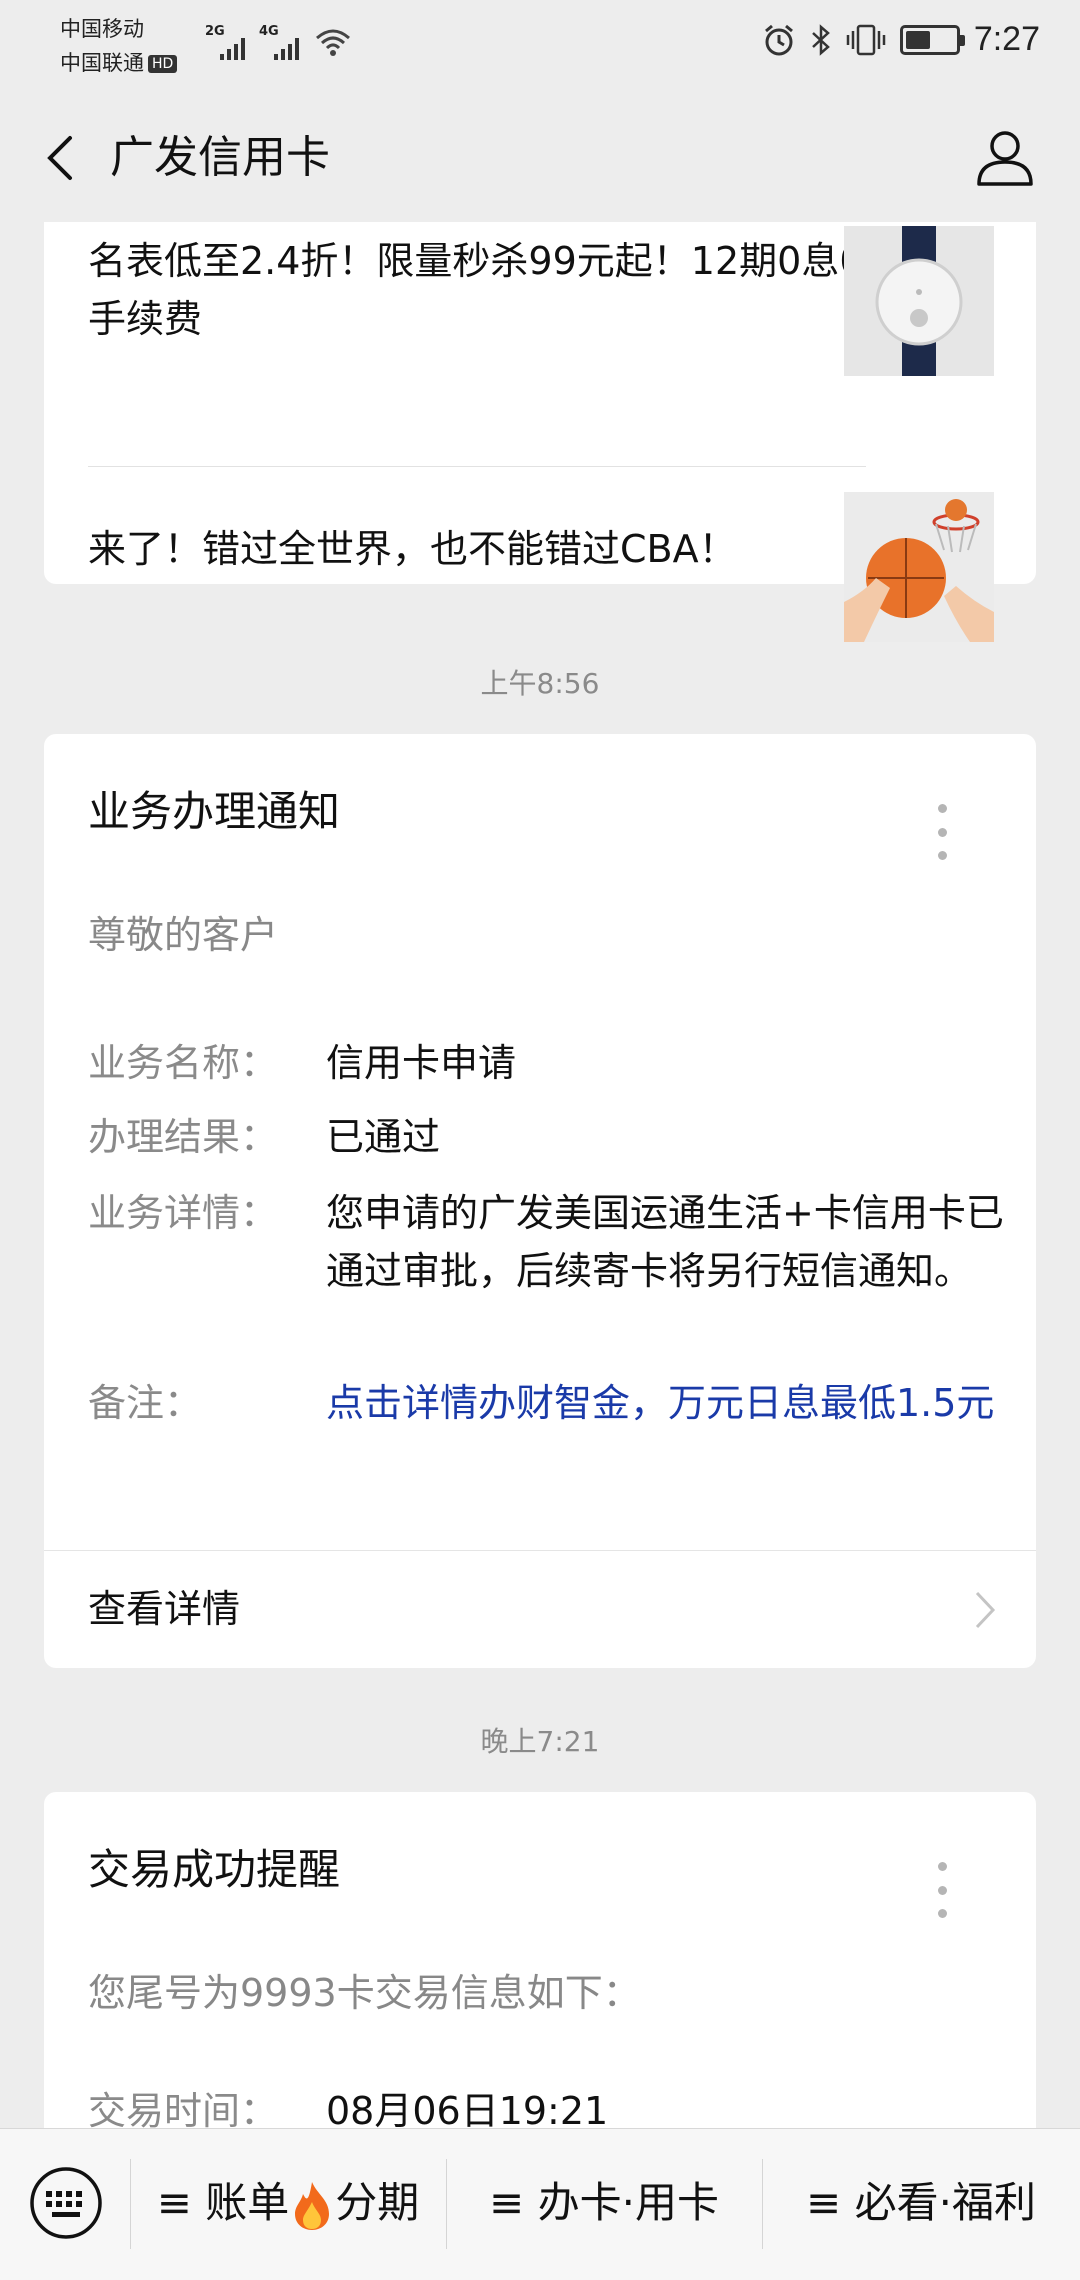  I want to click on card-title: 业务办理通知, so click(214, 811).